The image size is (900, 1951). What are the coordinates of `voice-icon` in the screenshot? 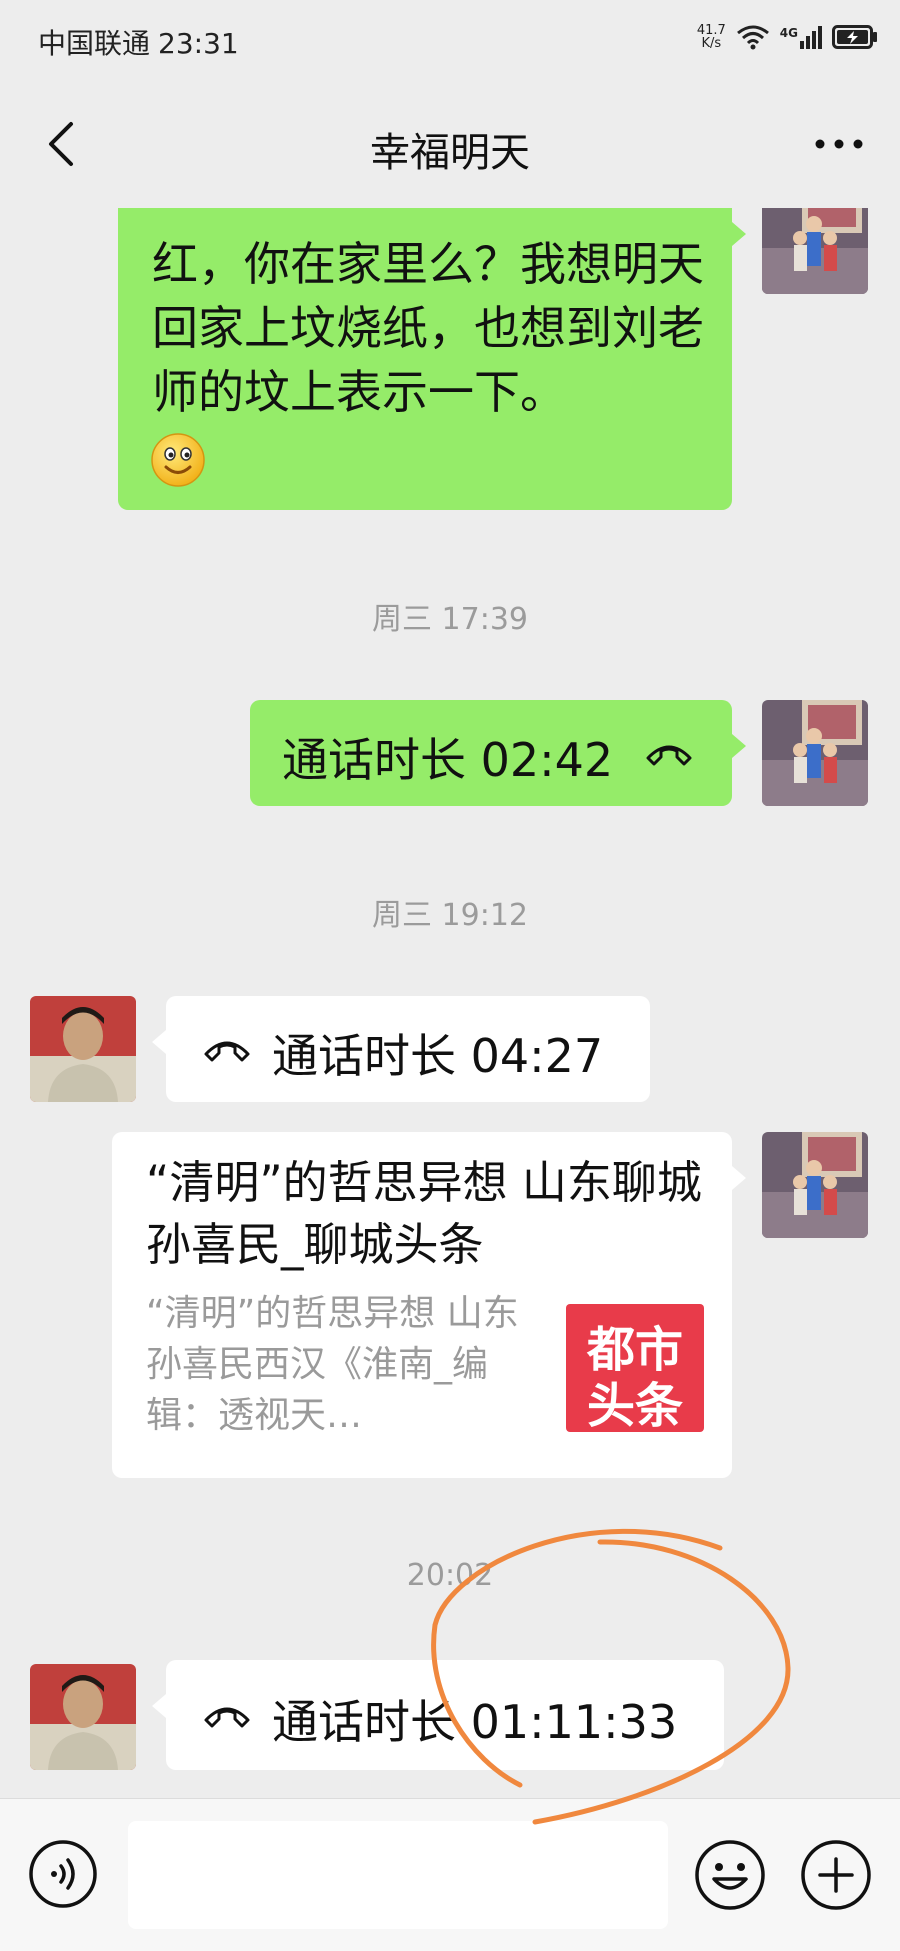 It's located at (63, 1874).